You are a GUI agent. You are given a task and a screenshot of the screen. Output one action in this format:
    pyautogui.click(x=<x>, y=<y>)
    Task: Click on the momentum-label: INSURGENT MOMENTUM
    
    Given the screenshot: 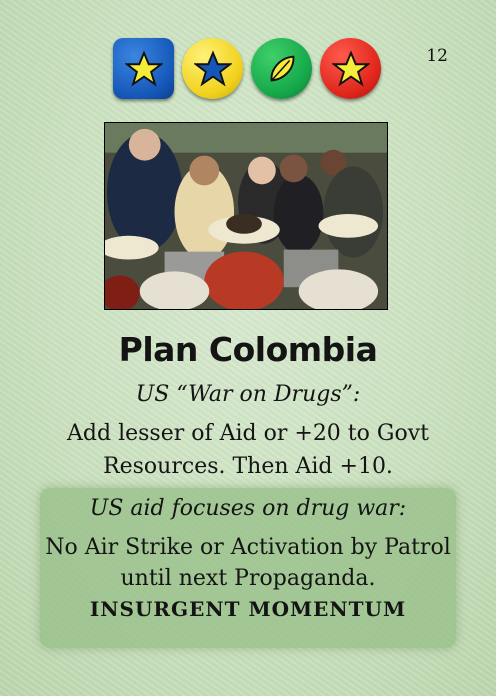 What is the action you would take?
    pyautogui.click(x=248, y=609)
    